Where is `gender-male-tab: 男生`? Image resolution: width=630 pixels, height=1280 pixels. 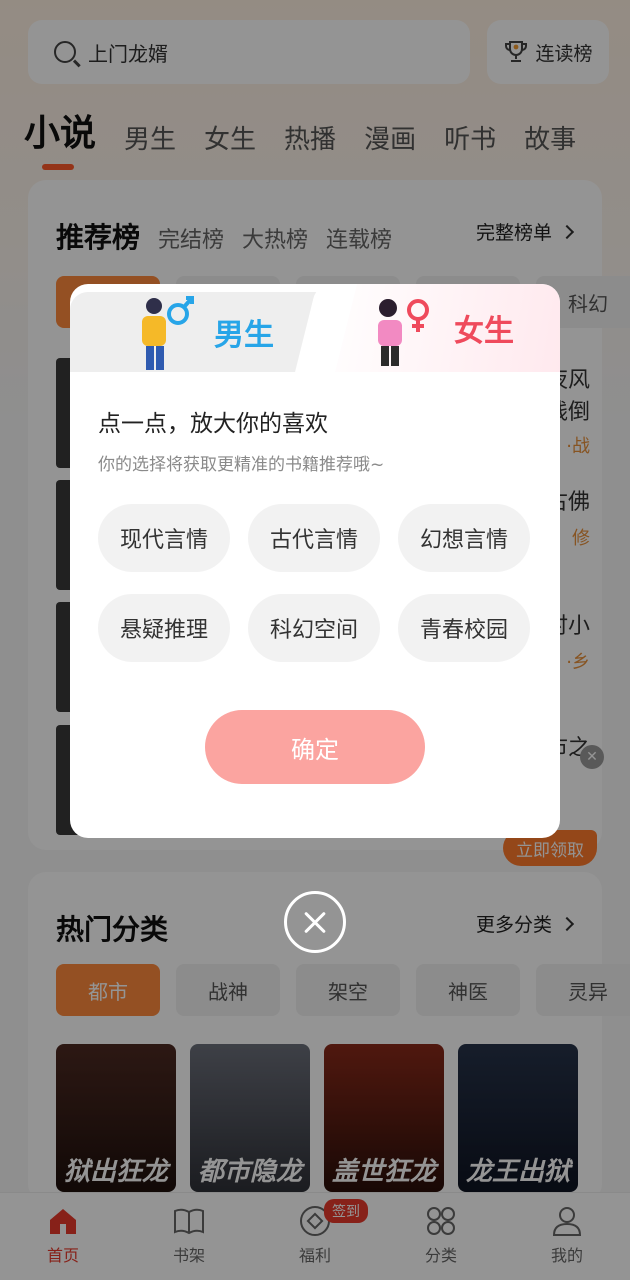
gender-male-tab: 男生 is located at coordinates (201, 332).